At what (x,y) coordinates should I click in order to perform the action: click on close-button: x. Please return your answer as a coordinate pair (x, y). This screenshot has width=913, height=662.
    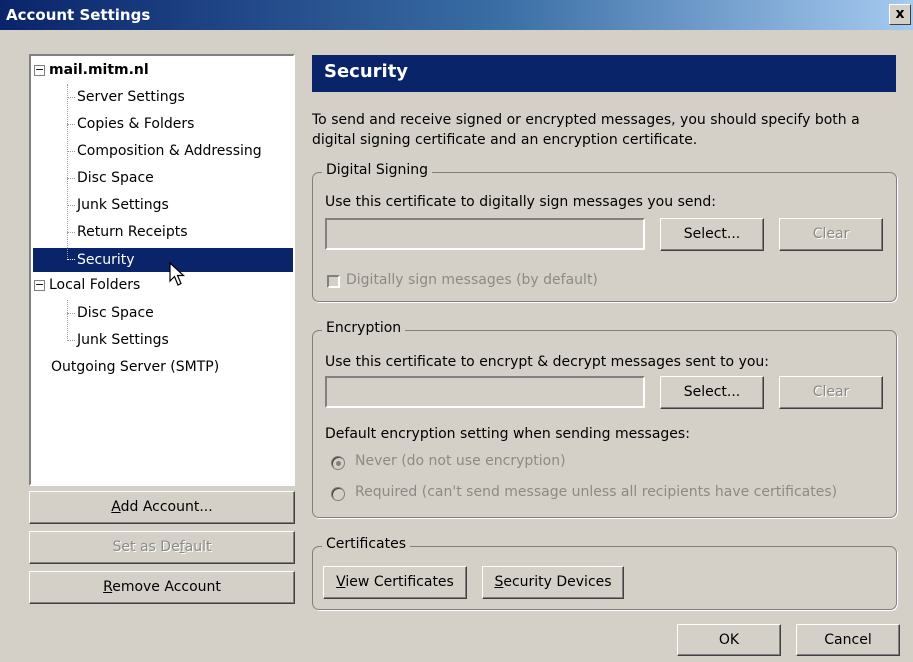
    Looking at the image, I should click on (900, 14).